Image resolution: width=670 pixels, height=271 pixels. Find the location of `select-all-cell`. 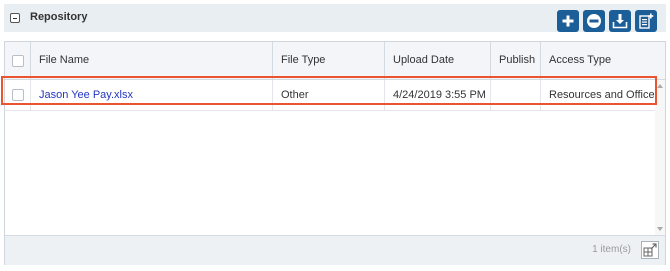

select-all-cell is located at coordinates (17, 60).